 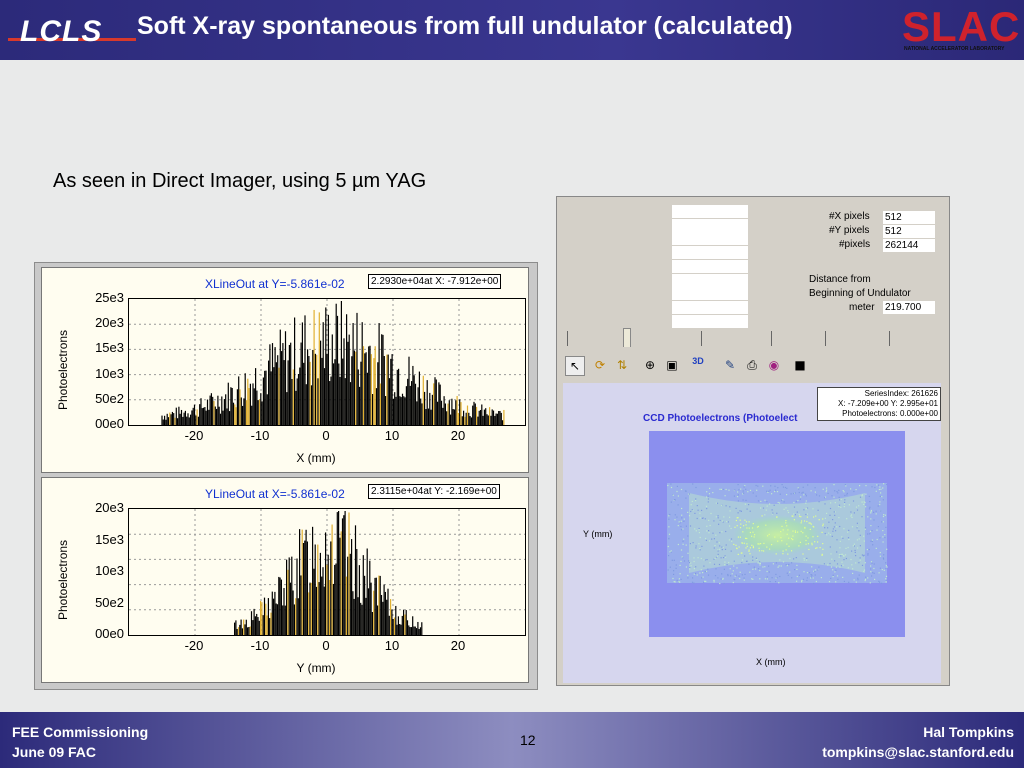 What do you see at coordinates (327, 362) in the screenshot?
I see `xlineout-plot-area` at bounding box center [327, 362].